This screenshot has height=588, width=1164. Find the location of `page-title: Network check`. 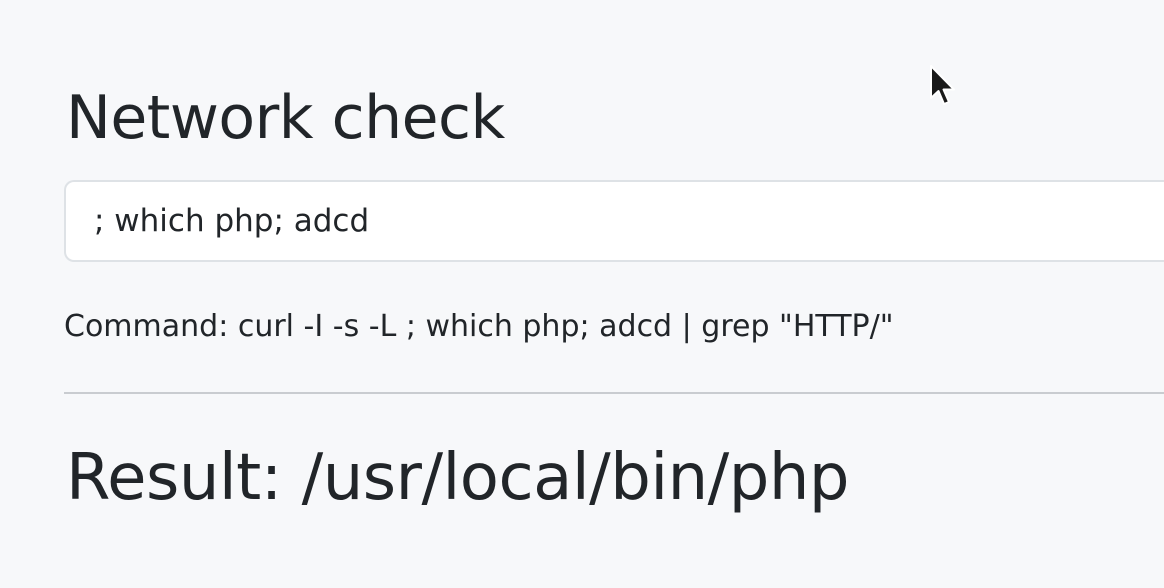

page-title: Network check is located at coordinates (285, 118).